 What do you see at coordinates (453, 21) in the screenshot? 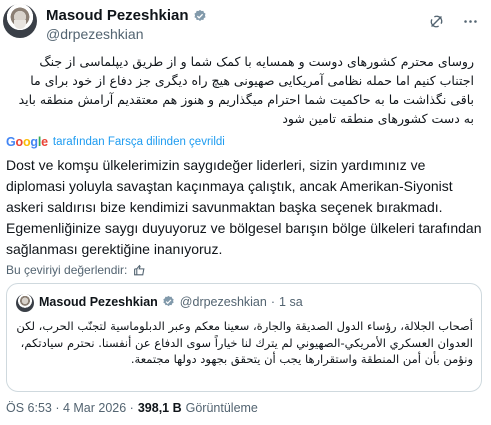
I see `top-actions` at bounding box center [453, 21].